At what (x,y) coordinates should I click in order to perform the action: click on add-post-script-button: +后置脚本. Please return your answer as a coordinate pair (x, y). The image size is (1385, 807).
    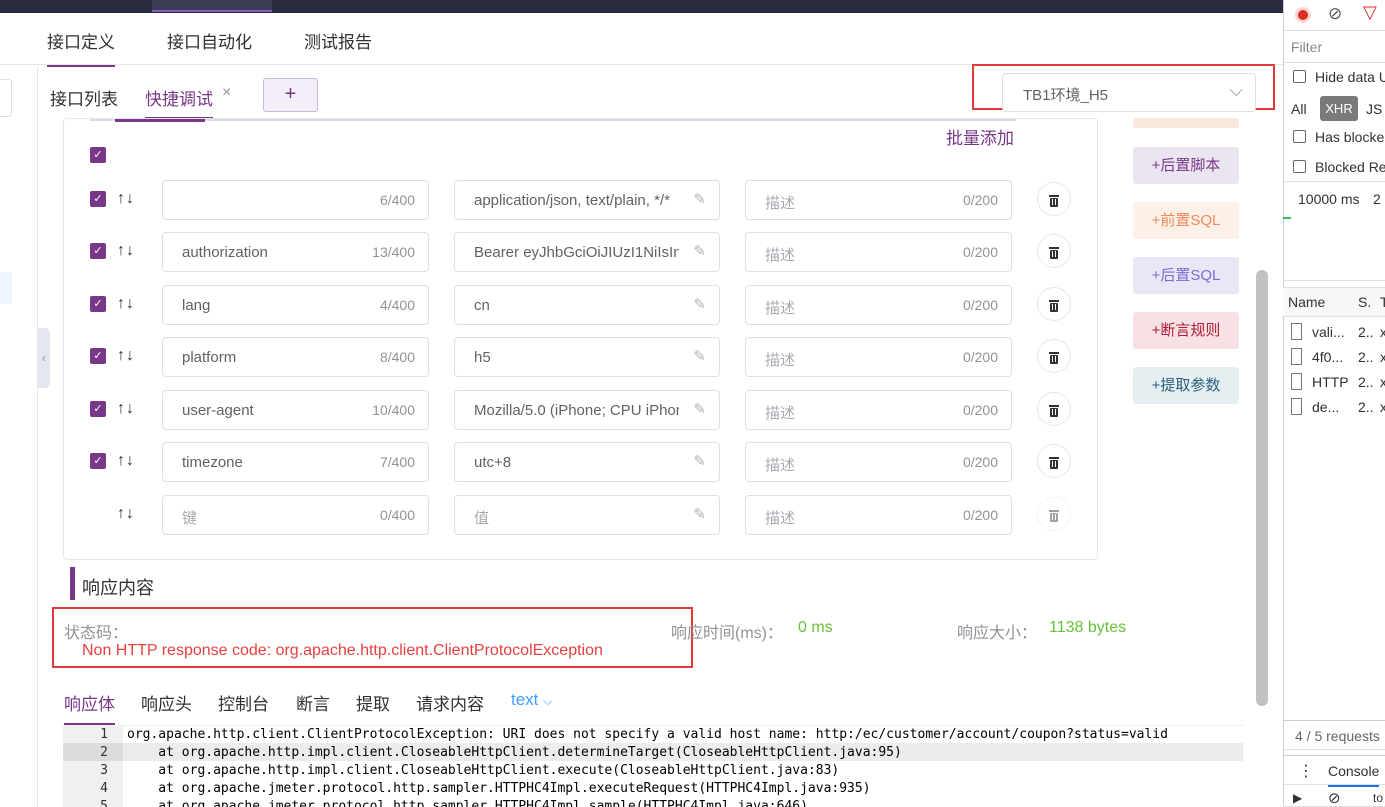
    Looking at the image, I should click on (1186, 165).